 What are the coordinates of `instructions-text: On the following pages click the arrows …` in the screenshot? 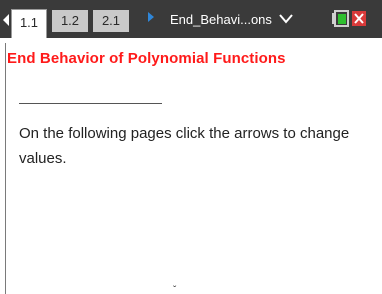 It's located at (184, 146).